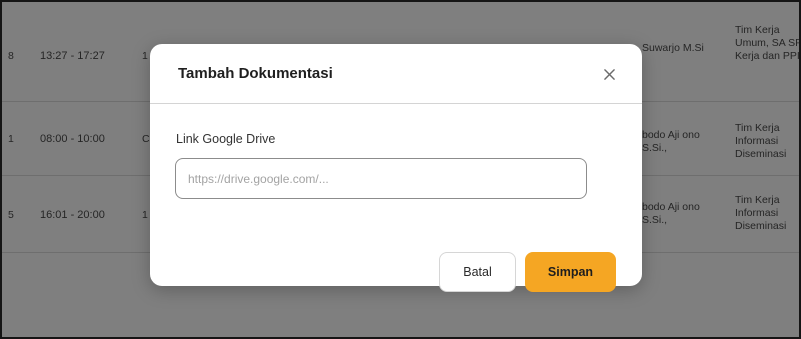 Image resolution: width=801 pixels, height=339 pixels. What do you see at coordinates (570, 272) in the screenshot?
I see `save-button: Simpan` at bounding box center [570, 272].